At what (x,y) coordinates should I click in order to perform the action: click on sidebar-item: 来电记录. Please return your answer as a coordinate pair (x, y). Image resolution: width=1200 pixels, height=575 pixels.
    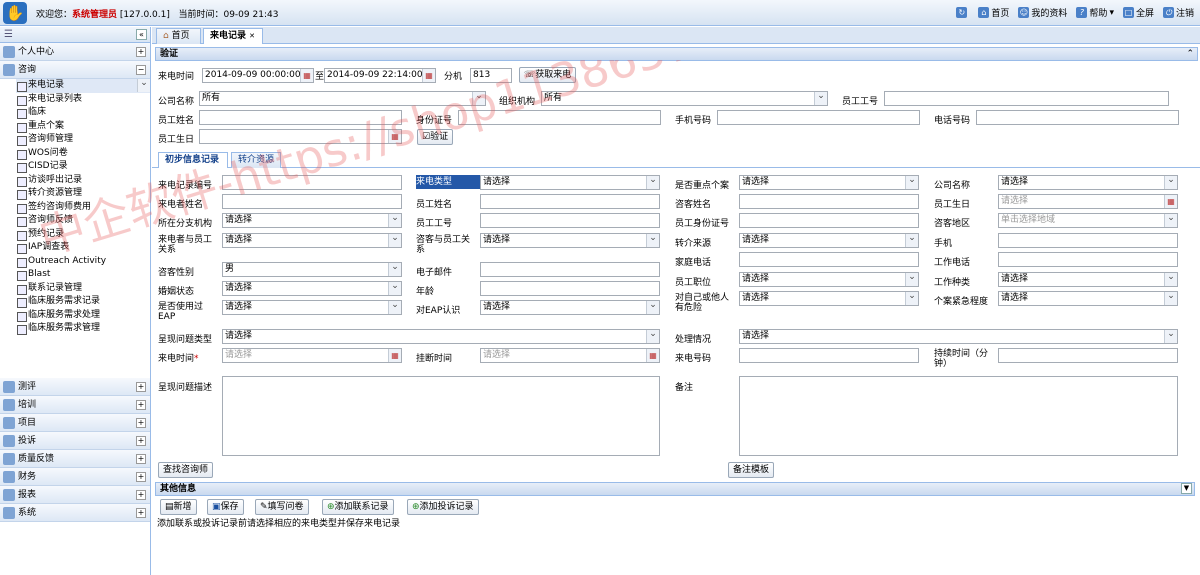
    Looking at the image, I should click on (83, 86).